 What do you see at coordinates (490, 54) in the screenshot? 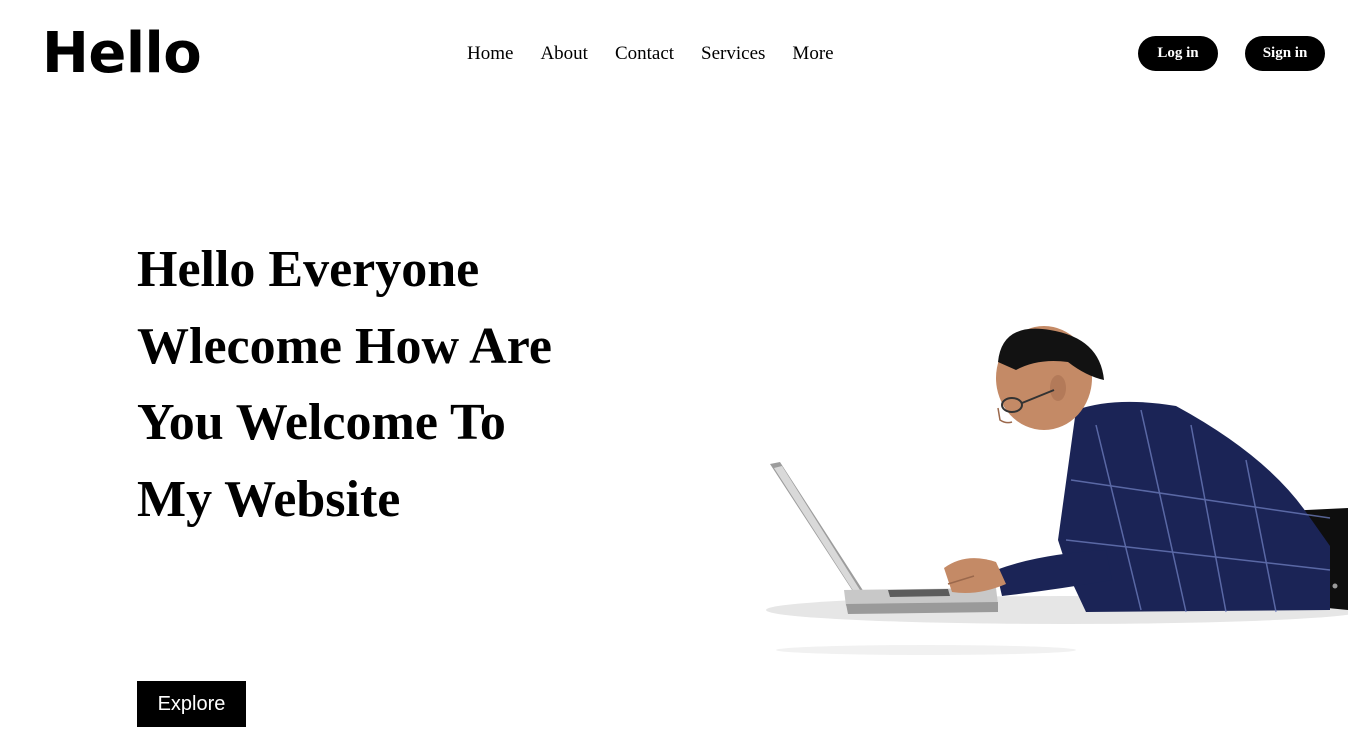
I see `nav-home: Home` at bounding box center [490, 54].